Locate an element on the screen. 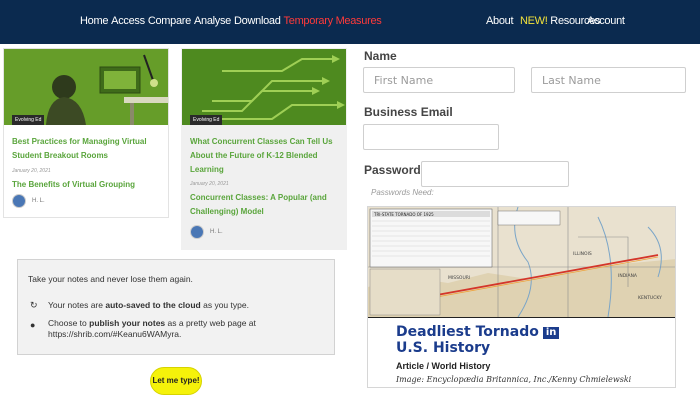 Image resolution: width=700 pixels, height=400 pixels. nav-temporary-measures-link: Temporary Measures is located at coordinates (333, 21).